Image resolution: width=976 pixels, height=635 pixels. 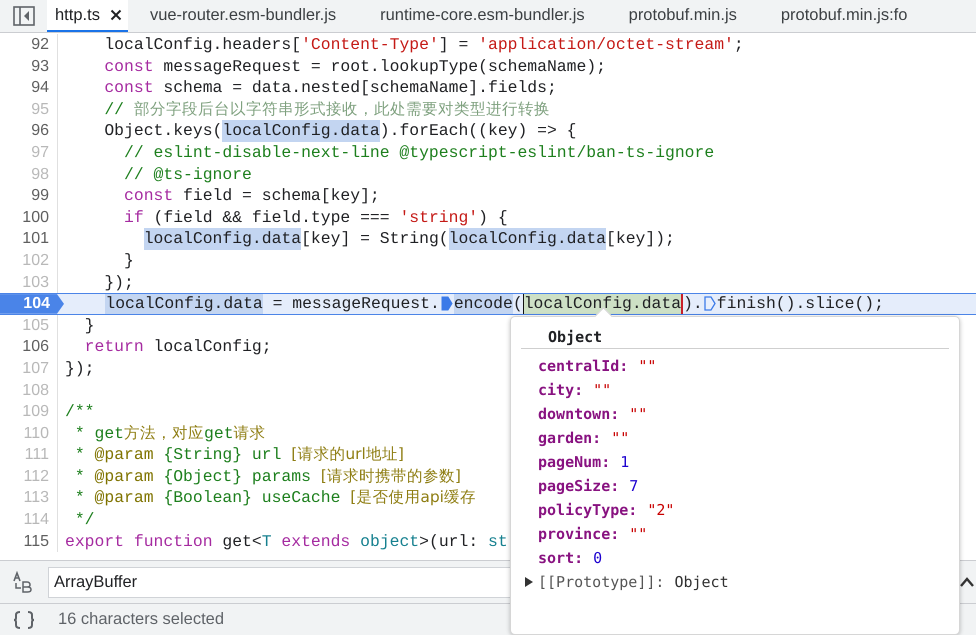 What do you see at coordinates (178, 347) in the screenshot?
I see `code-line: return localConfig;` at bounding box center [178, 347].